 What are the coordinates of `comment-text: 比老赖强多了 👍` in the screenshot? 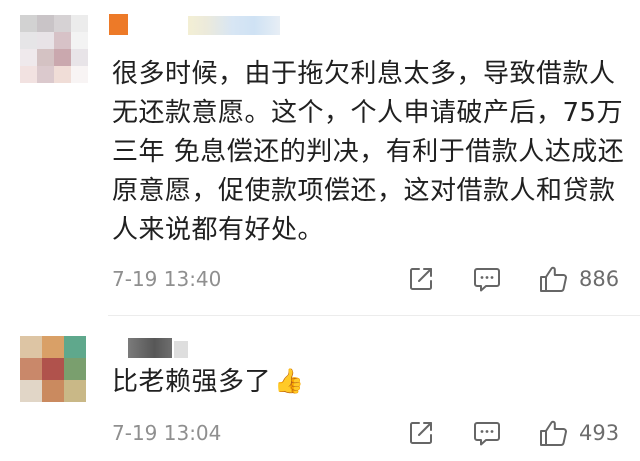 It's located at (372, 381).